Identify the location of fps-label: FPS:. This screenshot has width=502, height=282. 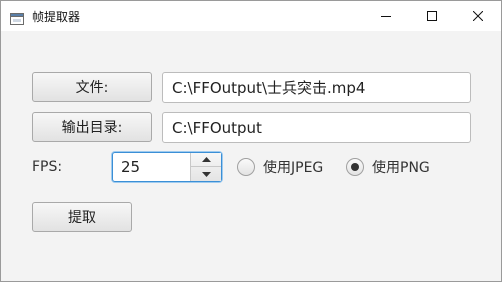
(47, 167).